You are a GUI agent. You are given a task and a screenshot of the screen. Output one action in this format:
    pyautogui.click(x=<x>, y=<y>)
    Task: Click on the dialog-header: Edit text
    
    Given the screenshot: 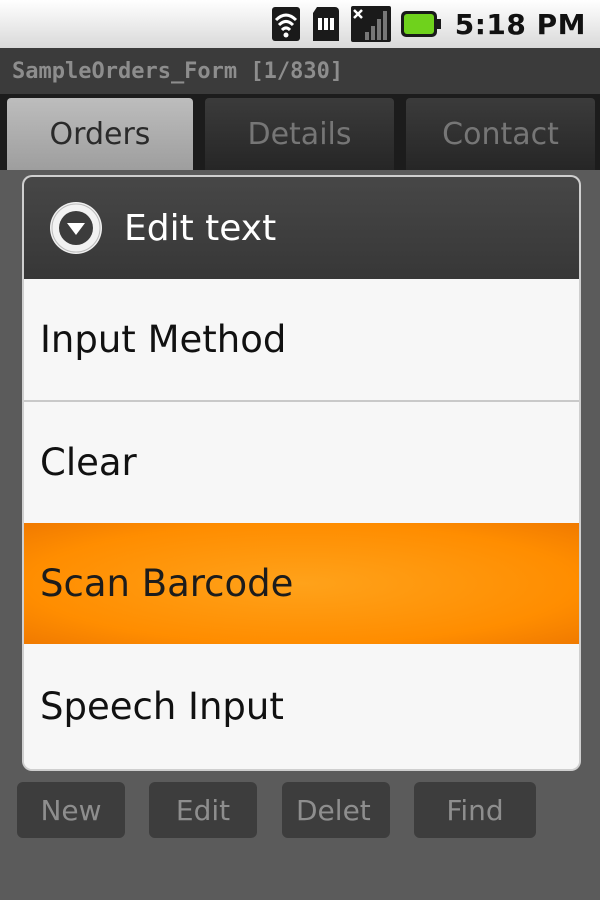 What is the action you would take?
    pyautogui.click(x=301, y=228)
    